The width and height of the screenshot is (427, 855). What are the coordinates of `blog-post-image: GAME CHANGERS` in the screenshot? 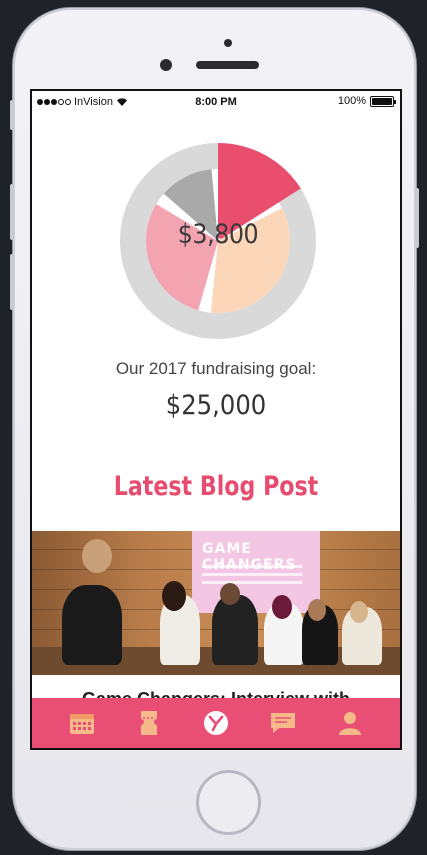 It's located at (216, 603).